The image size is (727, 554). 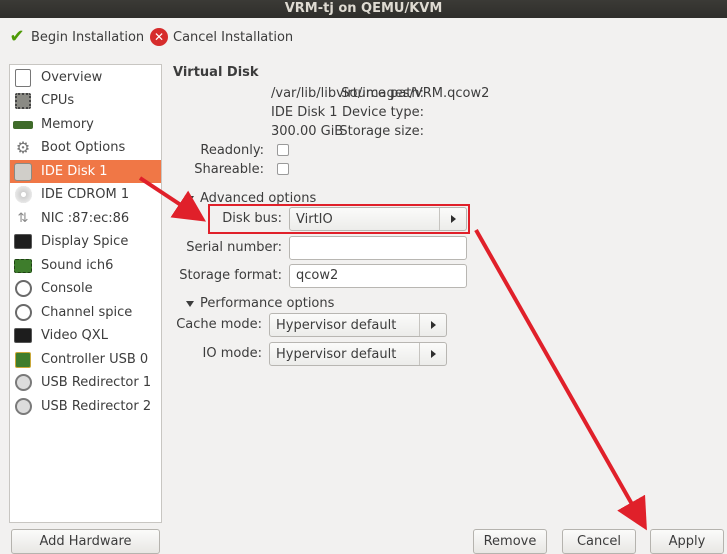 I want to click on arrow-to-disk-bus, so click(x=172, y=199).